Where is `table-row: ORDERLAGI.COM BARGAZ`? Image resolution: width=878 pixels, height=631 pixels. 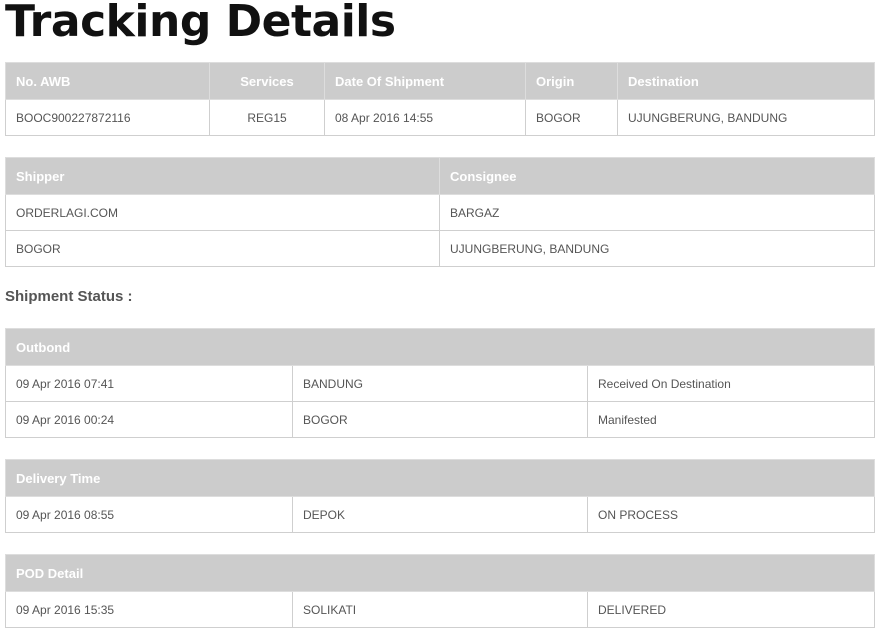 table-row: ORDERLAGI.COM BARGAZ is located at coordinates (440, 212).